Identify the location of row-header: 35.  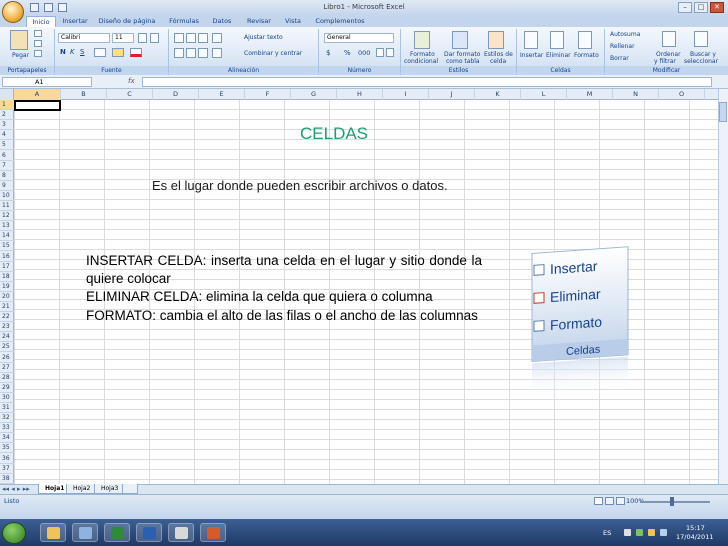
(7, 448).